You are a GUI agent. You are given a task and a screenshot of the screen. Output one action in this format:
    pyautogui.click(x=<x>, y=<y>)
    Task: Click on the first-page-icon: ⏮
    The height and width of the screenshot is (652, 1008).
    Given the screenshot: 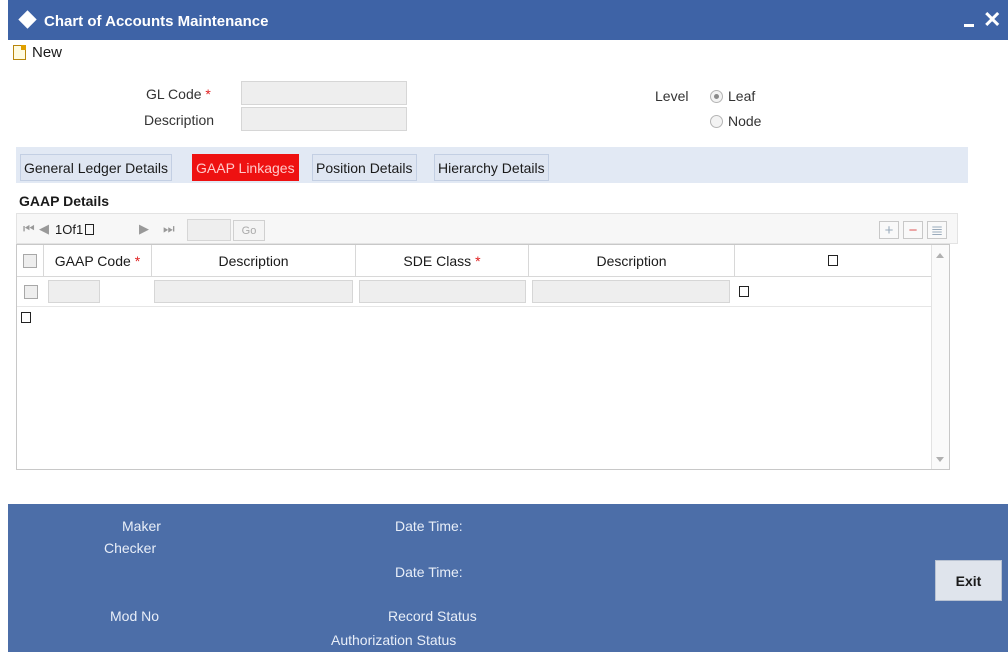 What is the action you would take?
    pyautogui.click(x=29, y=229)
    